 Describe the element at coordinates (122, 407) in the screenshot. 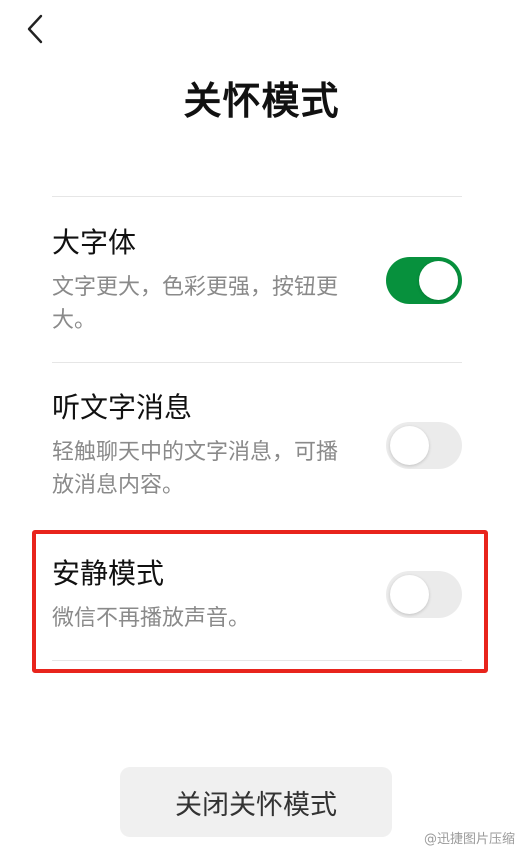

I see `setting-title: 听文字消息` at that location.